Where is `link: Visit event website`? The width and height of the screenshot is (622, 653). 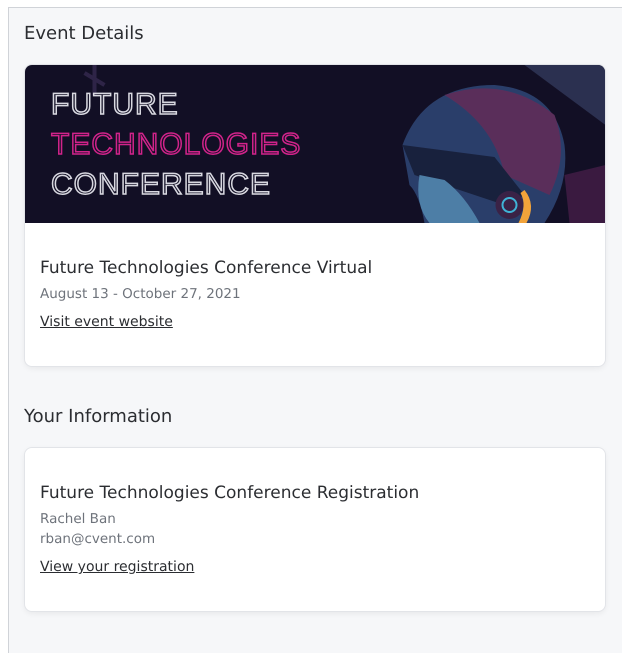 link: Visit event website is located at coordinates (106, 322).